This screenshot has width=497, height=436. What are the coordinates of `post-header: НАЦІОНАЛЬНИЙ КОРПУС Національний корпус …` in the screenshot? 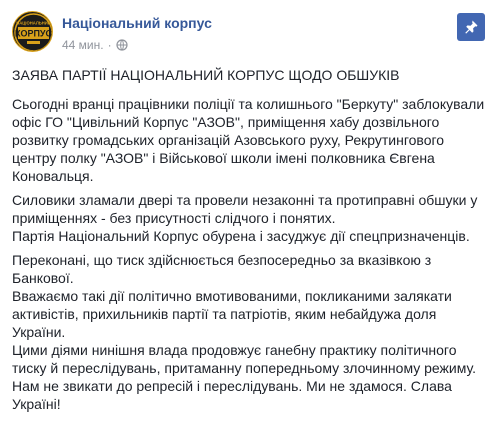 It's located at (248, 33).